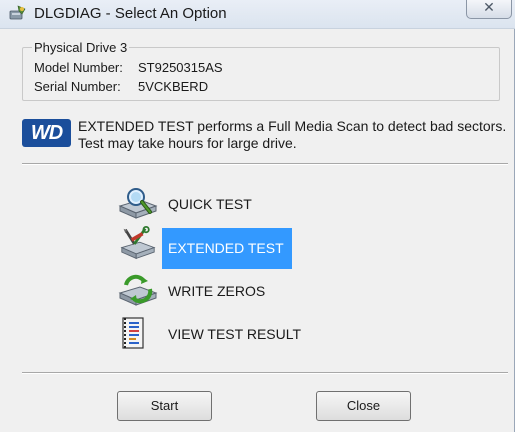  What do you see at coordinates (46, 133) in the screenshot?
I see `wd-logo: WD` at bounding box center [46, 133].